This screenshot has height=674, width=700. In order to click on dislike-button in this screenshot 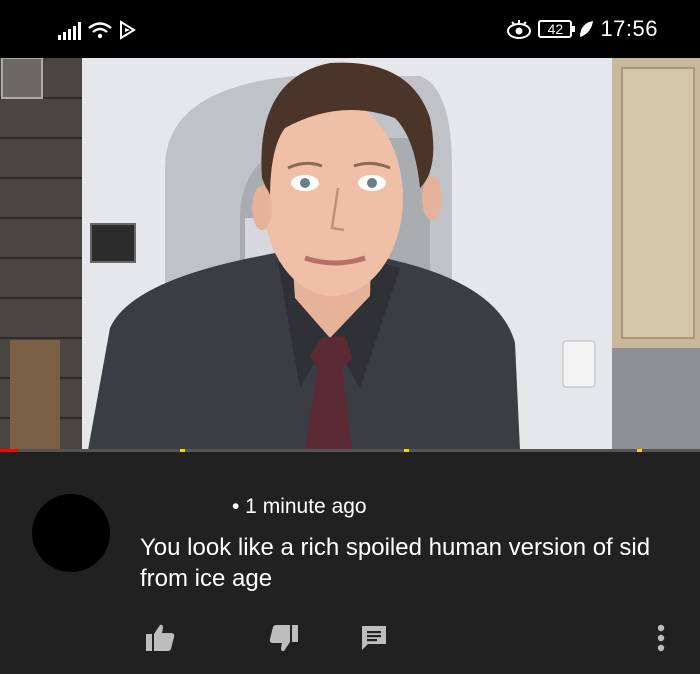, I will do `click(284, 638)`.